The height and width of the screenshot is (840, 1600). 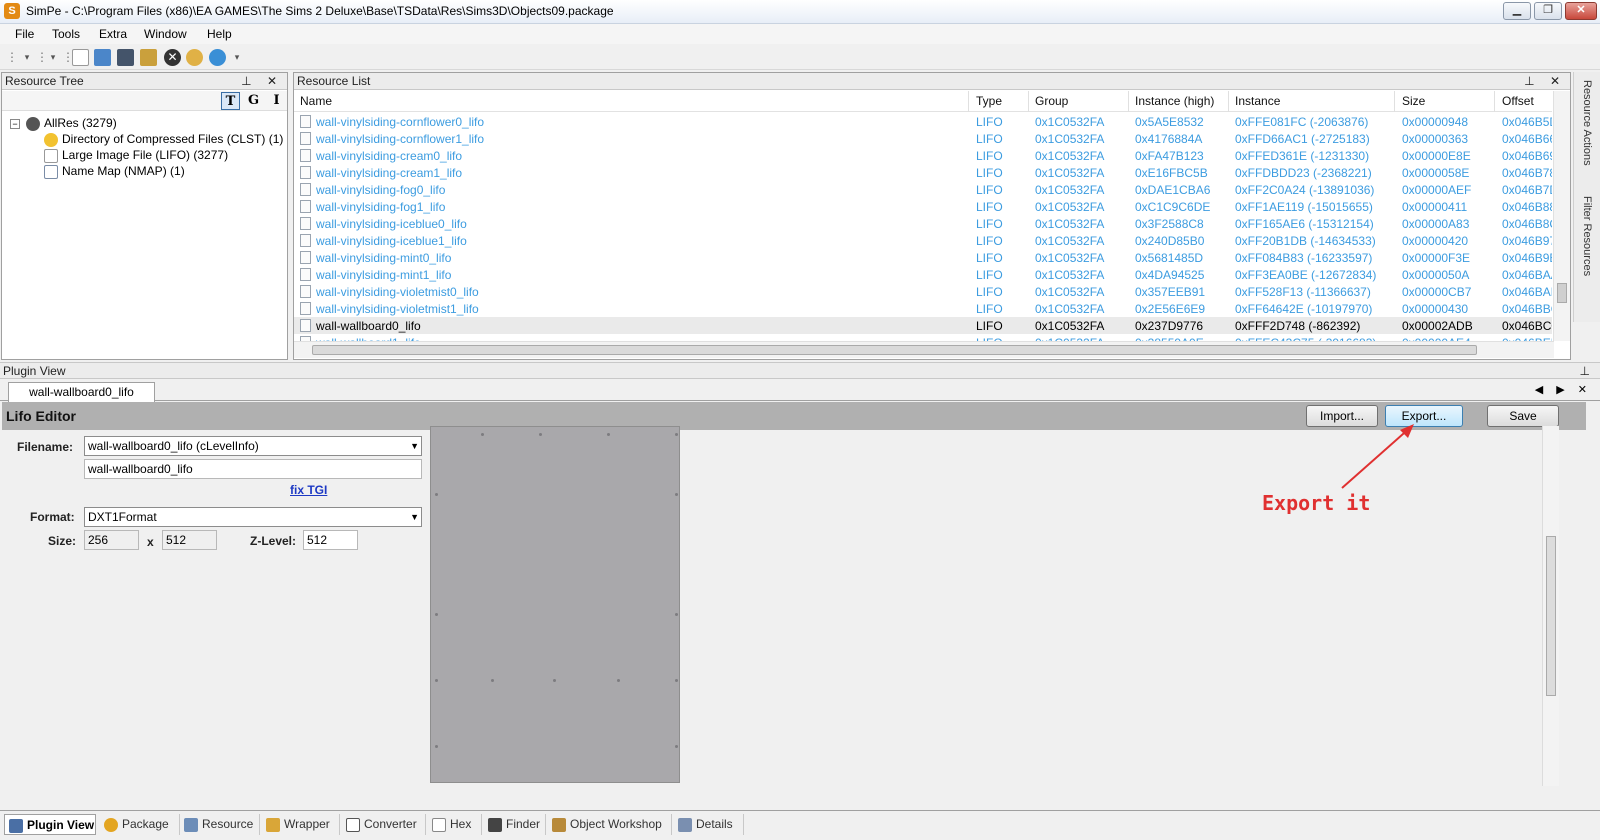 What do you see at coordinates (165, 34) in the screenshot?
I see `menu-window: Window` at bounding box center [165, 34].